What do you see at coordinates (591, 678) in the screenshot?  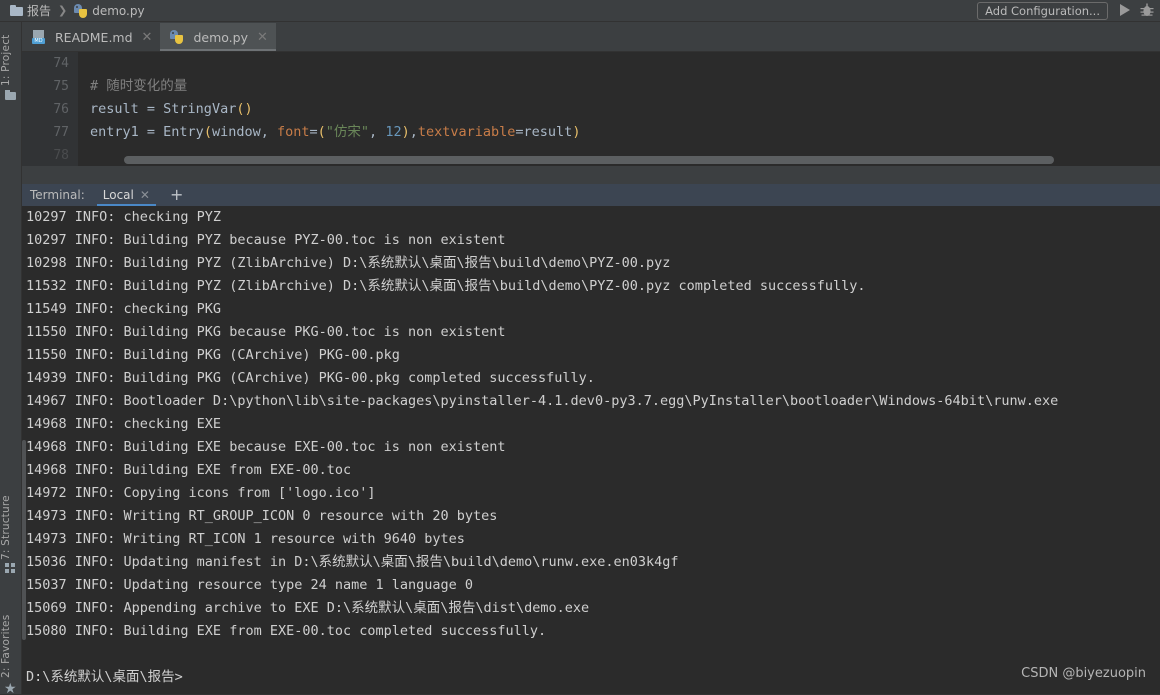 I see `terminal-prompt-bar: D:\系统默认\桌面\报告> CSDN @biyezuopin` at bounding box center [591, 678].